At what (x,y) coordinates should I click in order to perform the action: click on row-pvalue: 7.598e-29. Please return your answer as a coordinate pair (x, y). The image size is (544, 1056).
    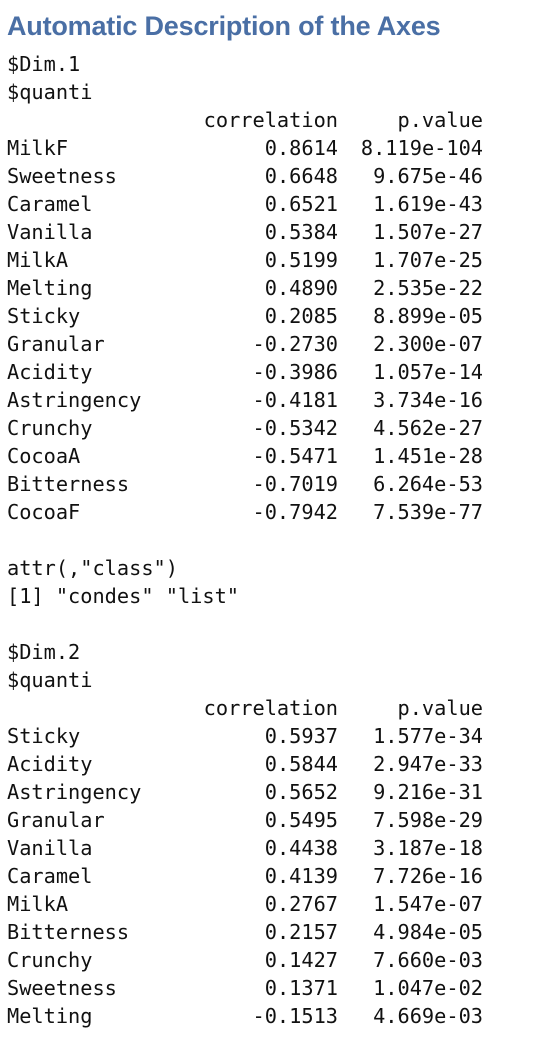
    Looking at the image, I should click on (428, 820).